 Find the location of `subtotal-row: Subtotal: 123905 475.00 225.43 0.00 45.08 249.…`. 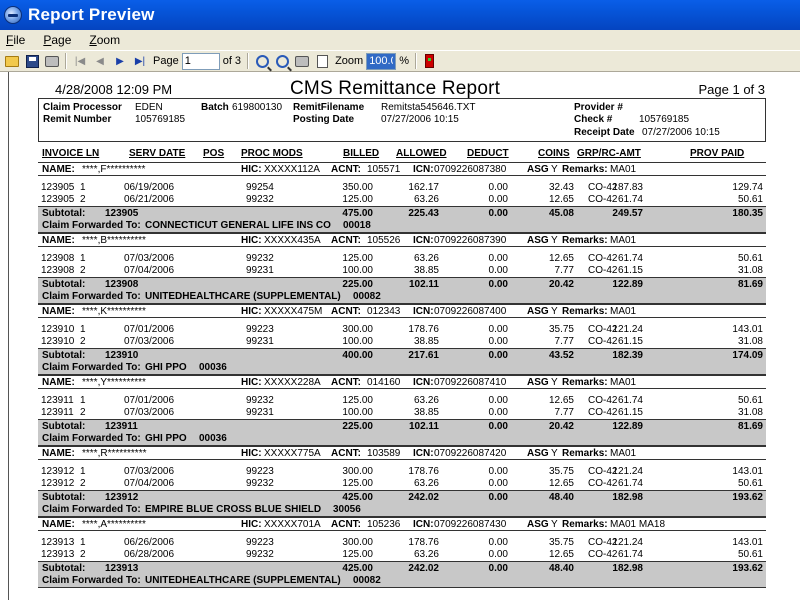

subtotal-row: Subtotal: 123905 475.00 225.43 0.00 45.08 249.… is located at coordinates (402, 212).